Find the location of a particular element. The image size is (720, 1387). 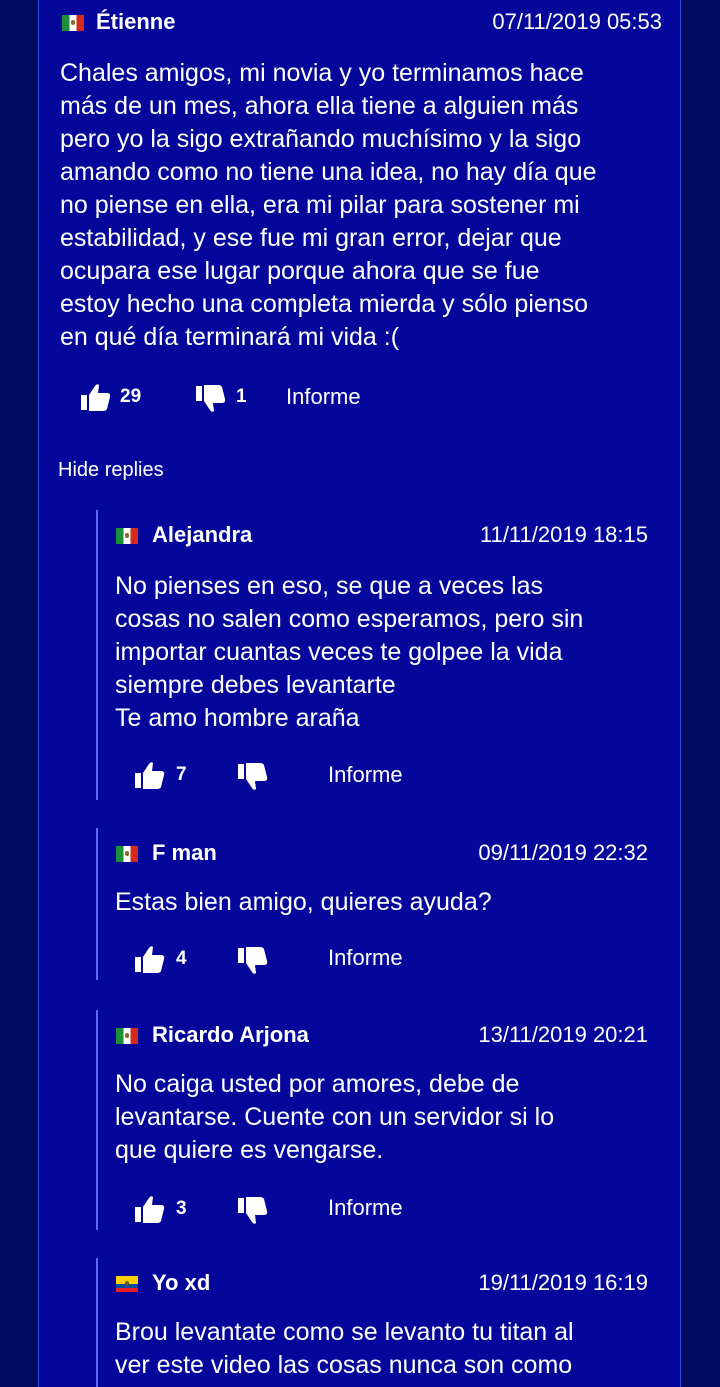

reply-author: Yo xd is located at coordinates (181, 1283).